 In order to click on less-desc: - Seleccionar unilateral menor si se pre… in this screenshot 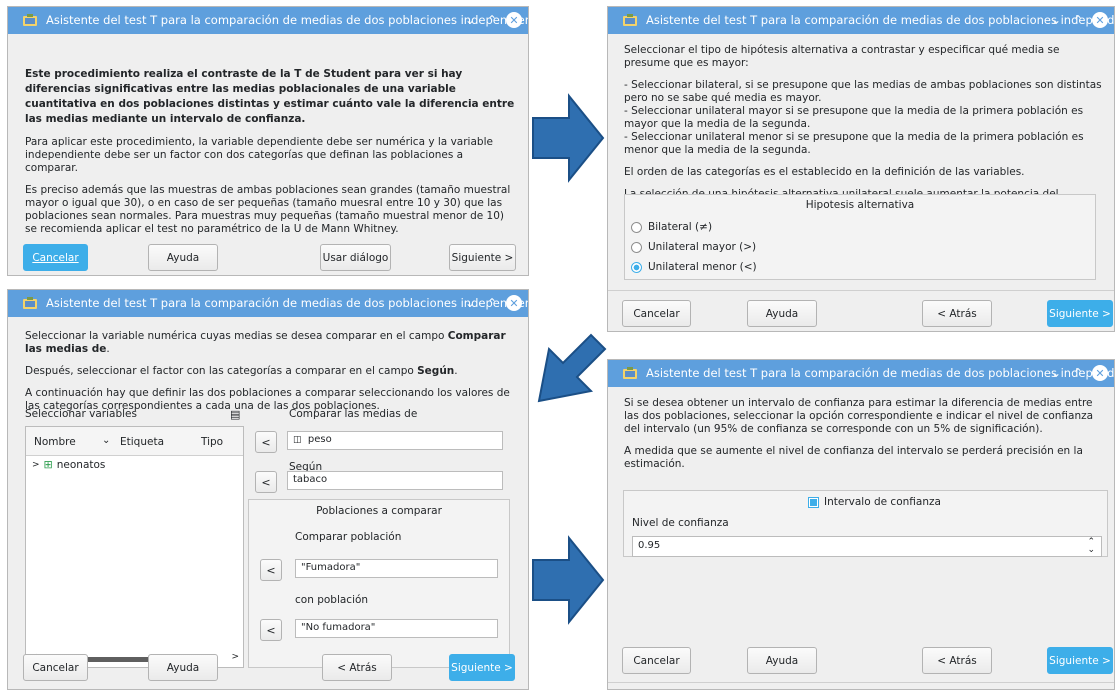, I will do `click(854, 143)`.